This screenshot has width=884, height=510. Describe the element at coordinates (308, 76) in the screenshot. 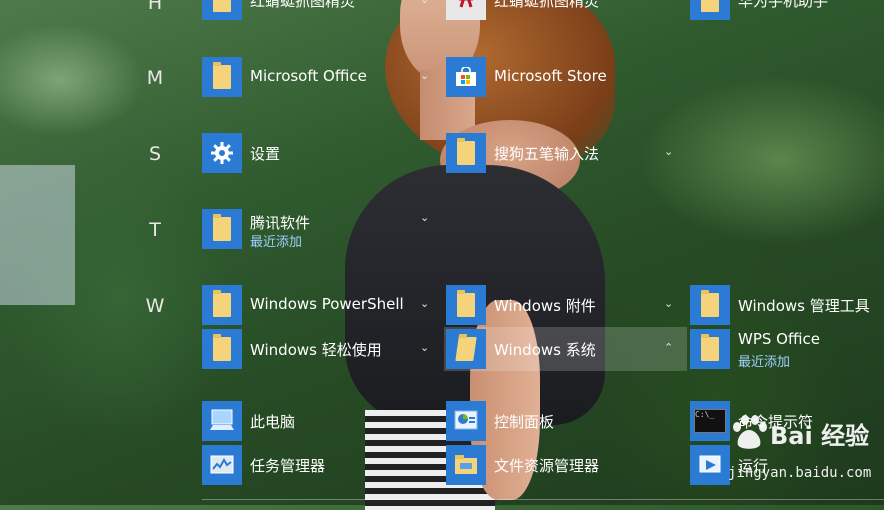

I see `app-label: Microsoft Office` at that location.